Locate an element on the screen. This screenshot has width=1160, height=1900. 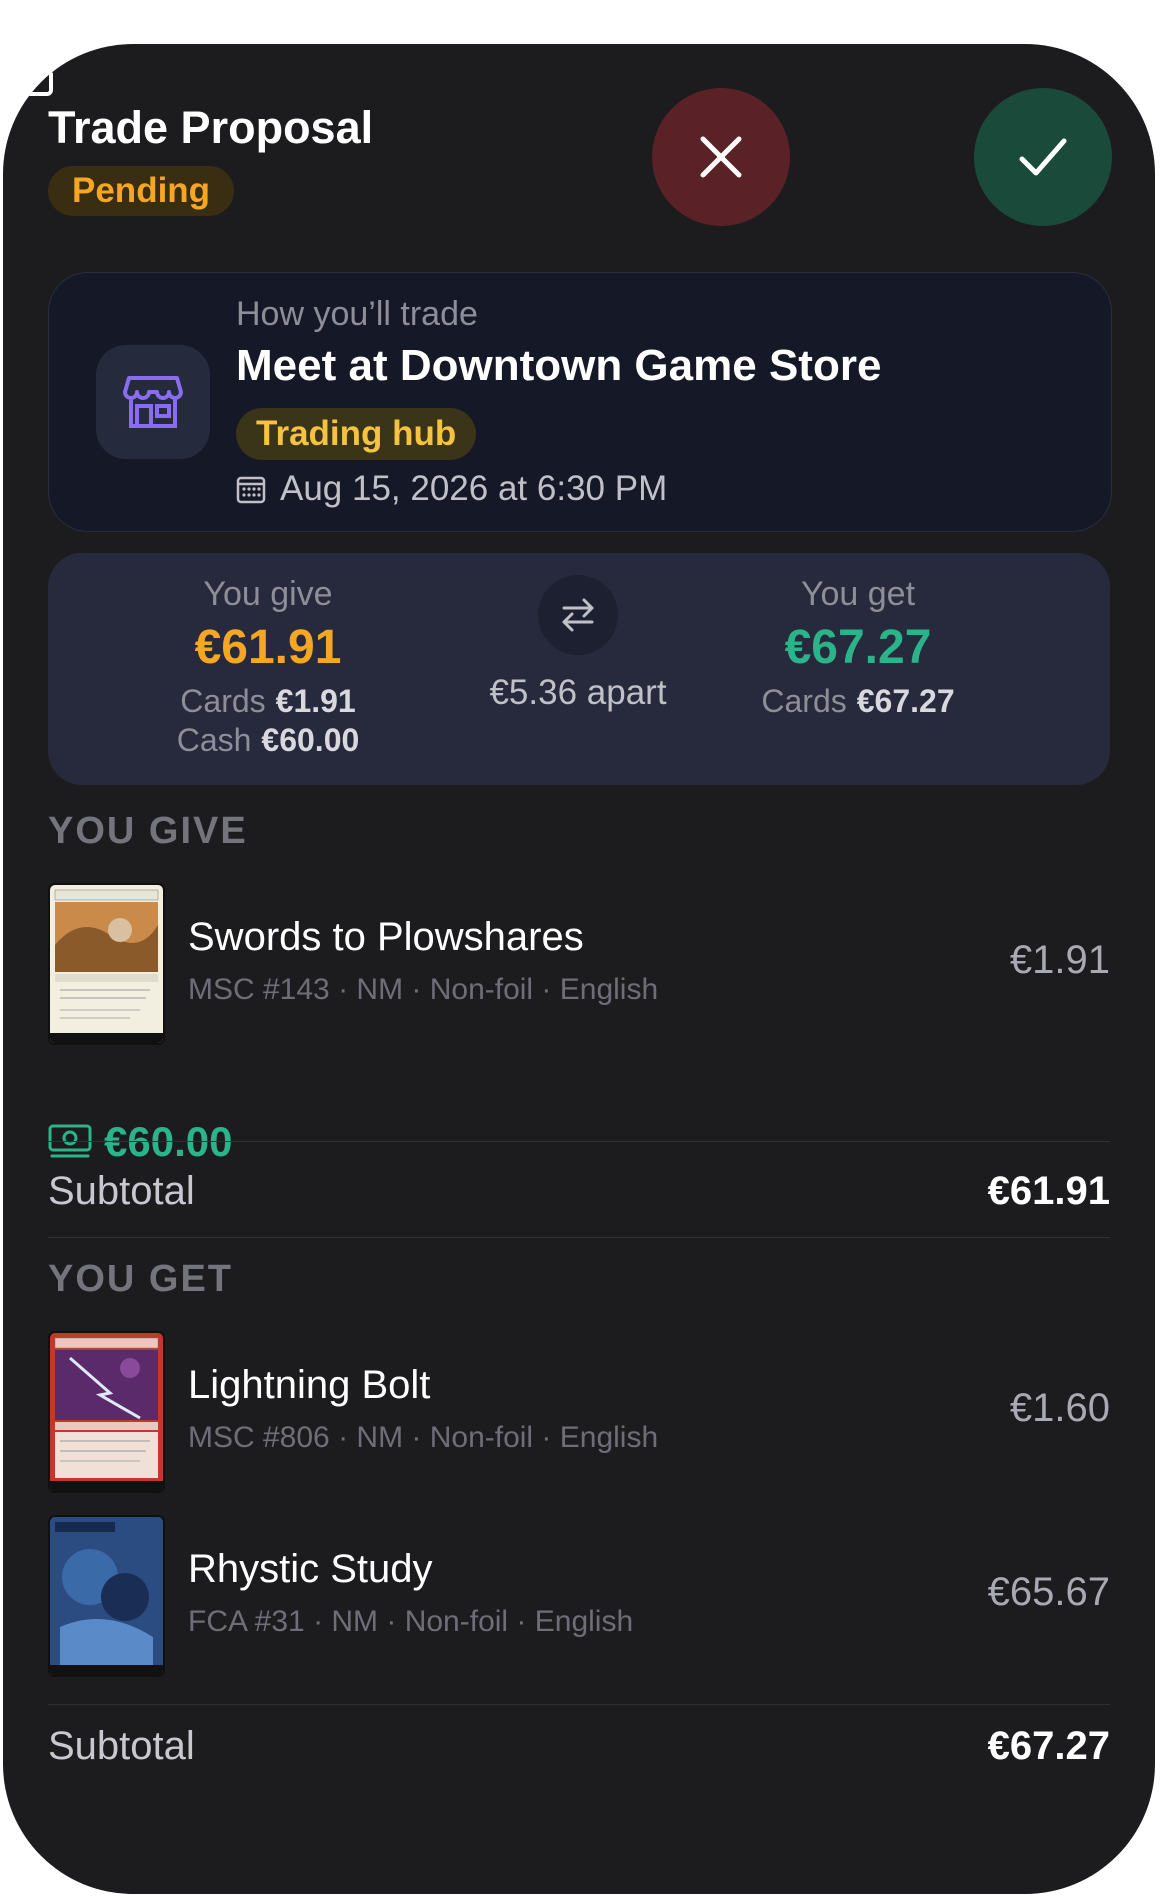
cash-icon is located at coordinates (70, 1141).